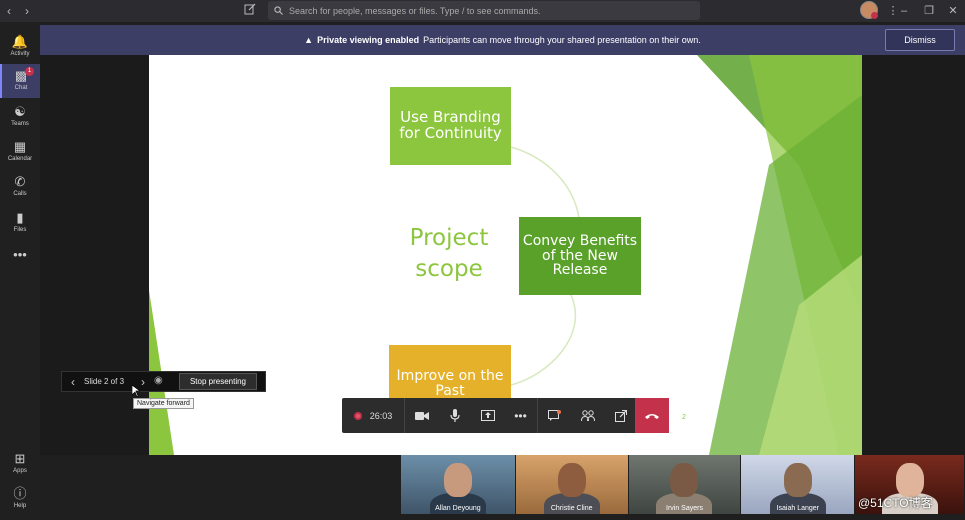 The height and width of the screenshot is (520, 965). Describe the element at coordinates (929, 11) in the screenshot. I see `restore-icon: ❐` at that location.